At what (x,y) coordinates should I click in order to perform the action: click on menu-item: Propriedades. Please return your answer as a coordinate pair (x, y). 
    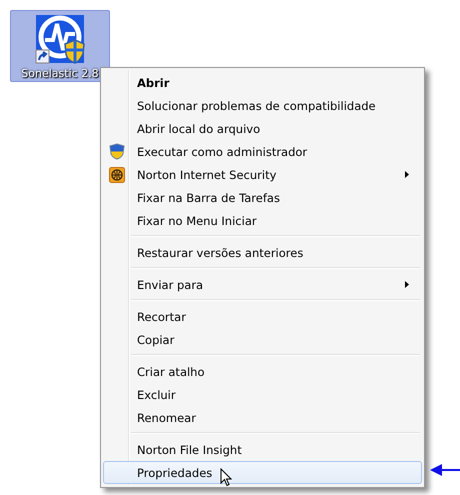
    Looking at the image, I should click on (262, 472).